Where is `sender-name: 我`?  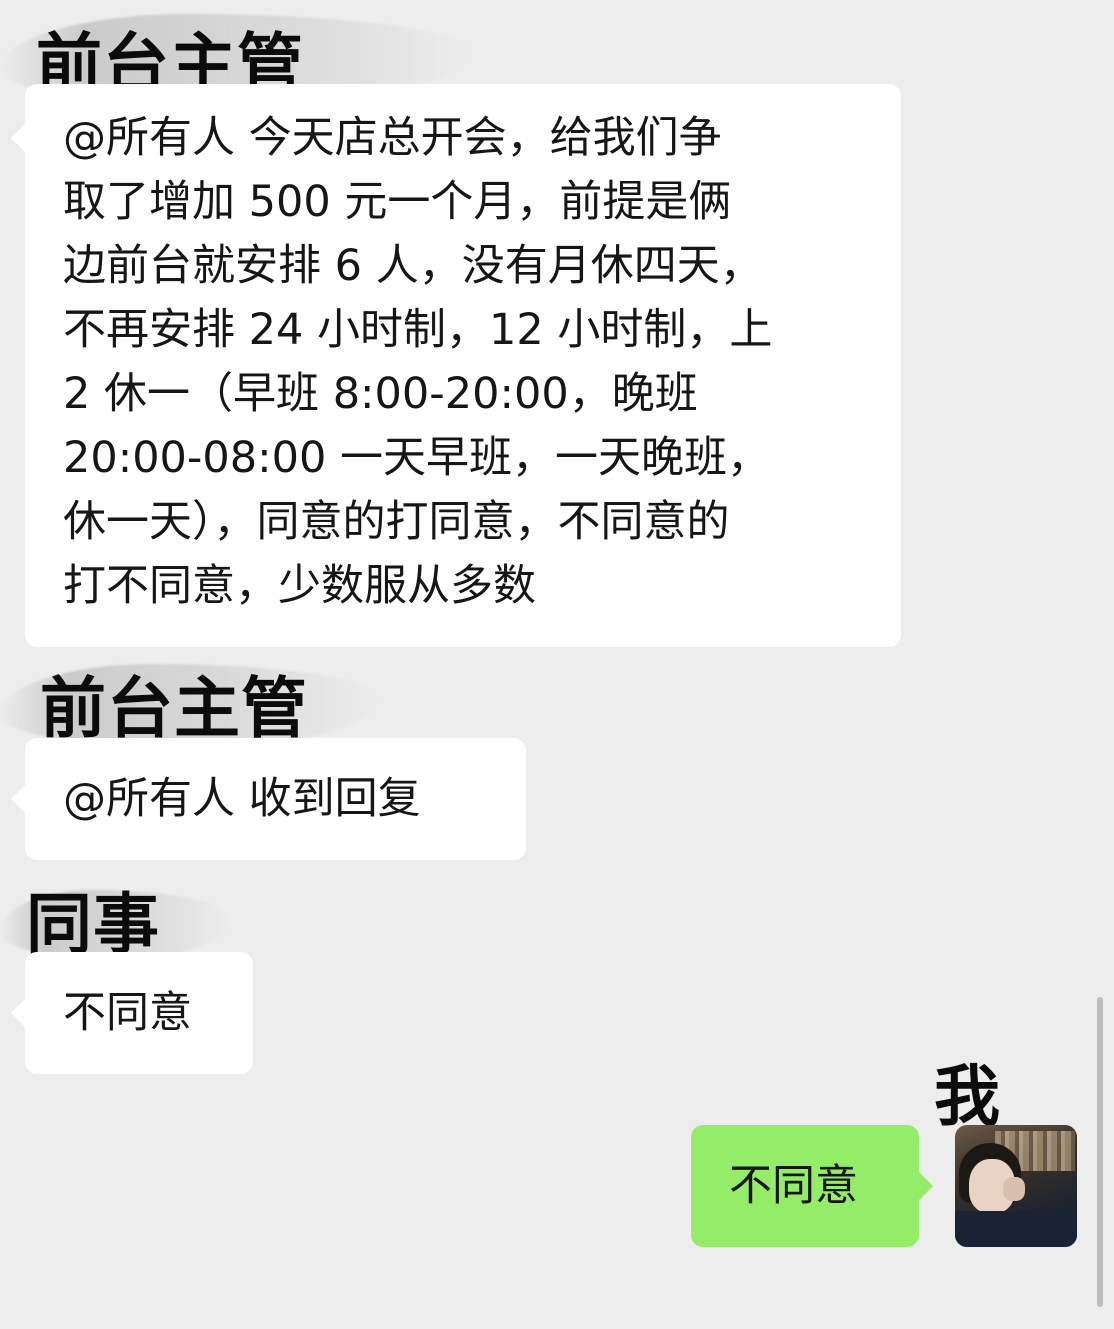
sender-name: 我 is located at coordinates (967, 1096).